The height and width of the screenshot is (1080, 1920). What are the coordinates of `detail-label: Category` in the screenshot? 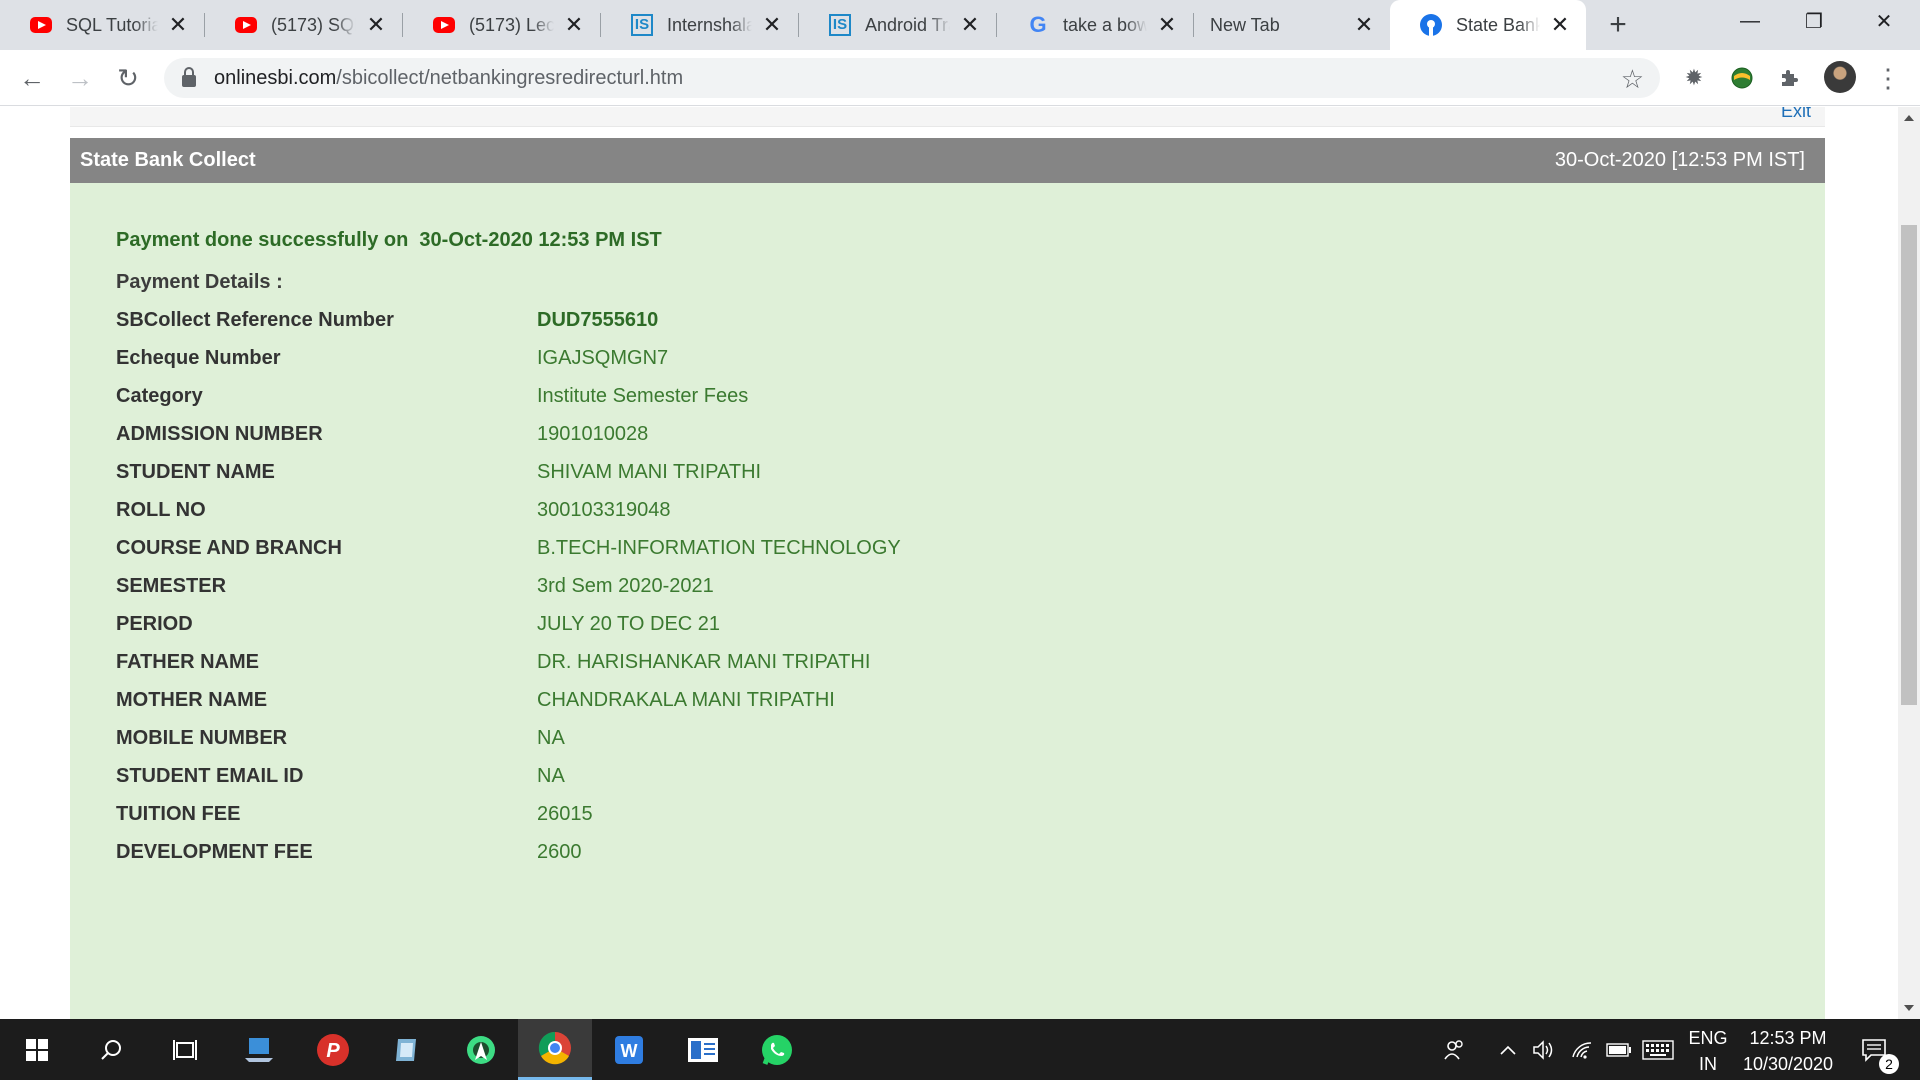 It's located at (159, 396).